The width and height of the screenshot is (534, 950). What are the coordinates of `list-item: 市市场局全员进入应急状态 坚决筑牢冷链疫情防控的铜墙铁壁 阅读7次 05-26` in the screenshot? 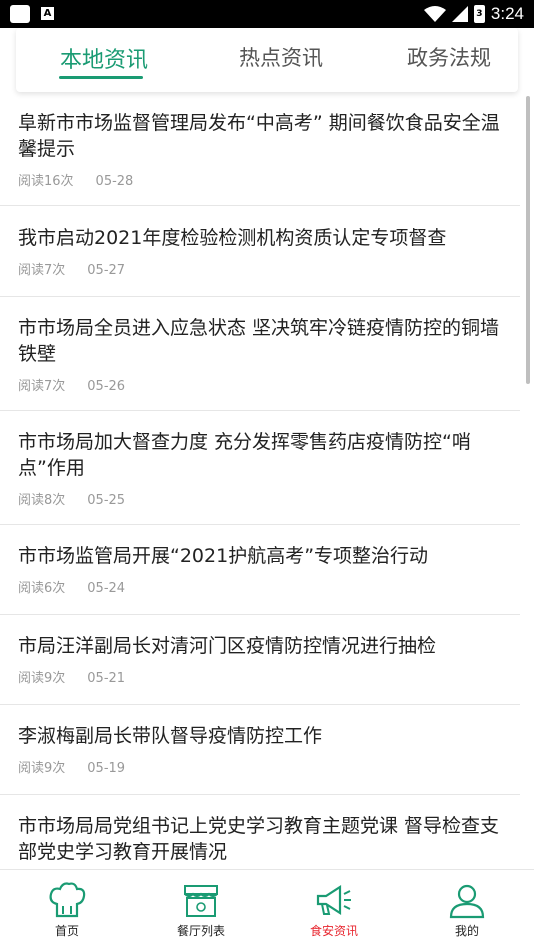 It's located at (260, 363).